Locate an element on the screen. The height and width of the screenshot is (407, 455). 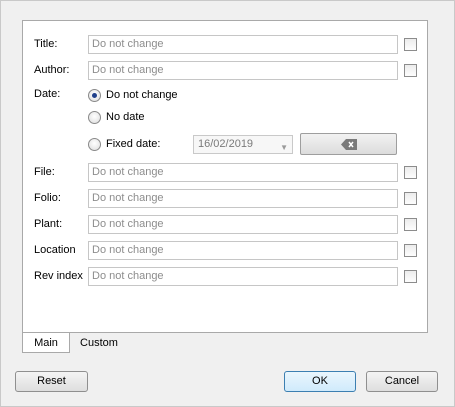
author-checkbox is located at coordinates (410, 70).